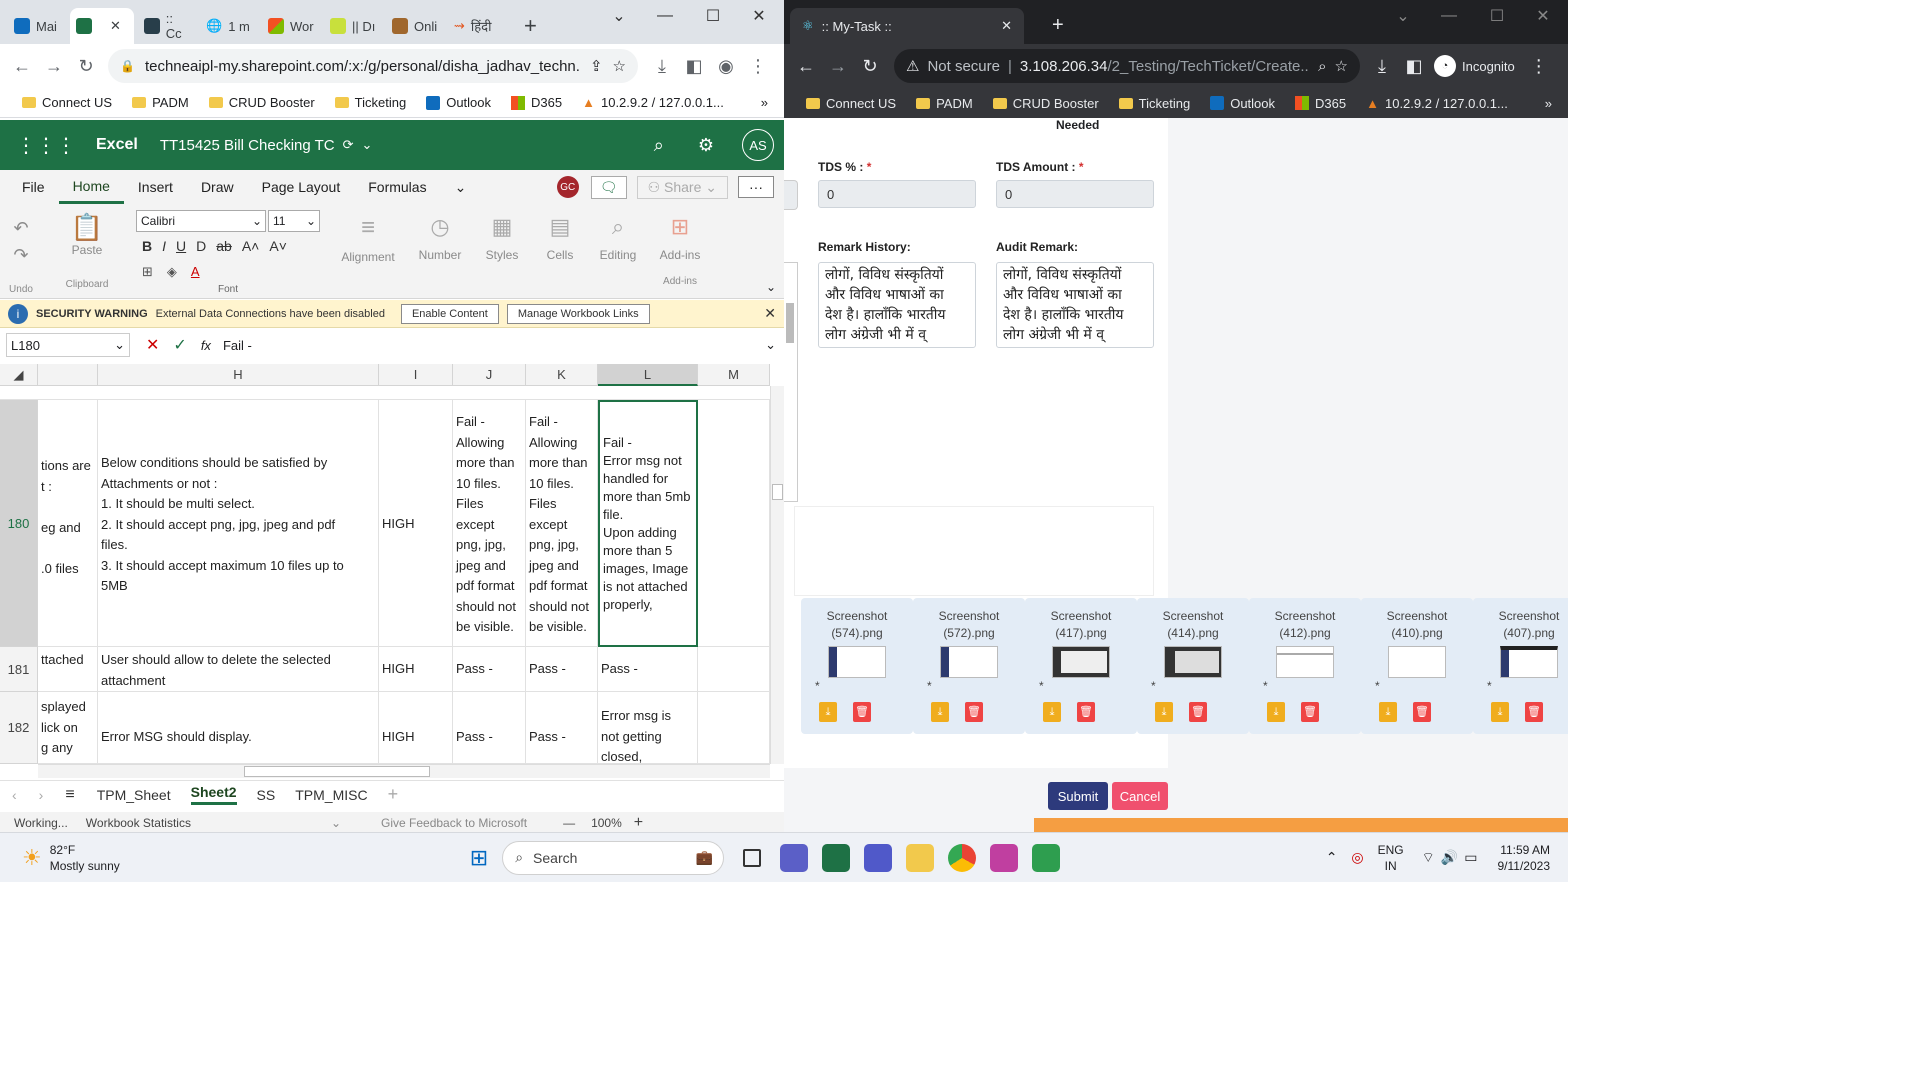  Describe the element at coordinates (569, 823) in the screenshot. I see `zoom-out-icon: —` at that location.